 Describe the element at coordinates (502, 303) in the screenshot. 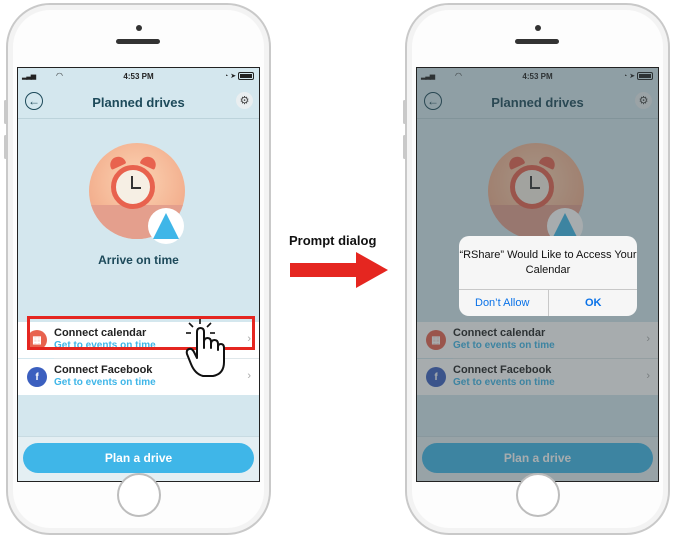

I see `dont-allow-button: Don’t Allow` at that location.